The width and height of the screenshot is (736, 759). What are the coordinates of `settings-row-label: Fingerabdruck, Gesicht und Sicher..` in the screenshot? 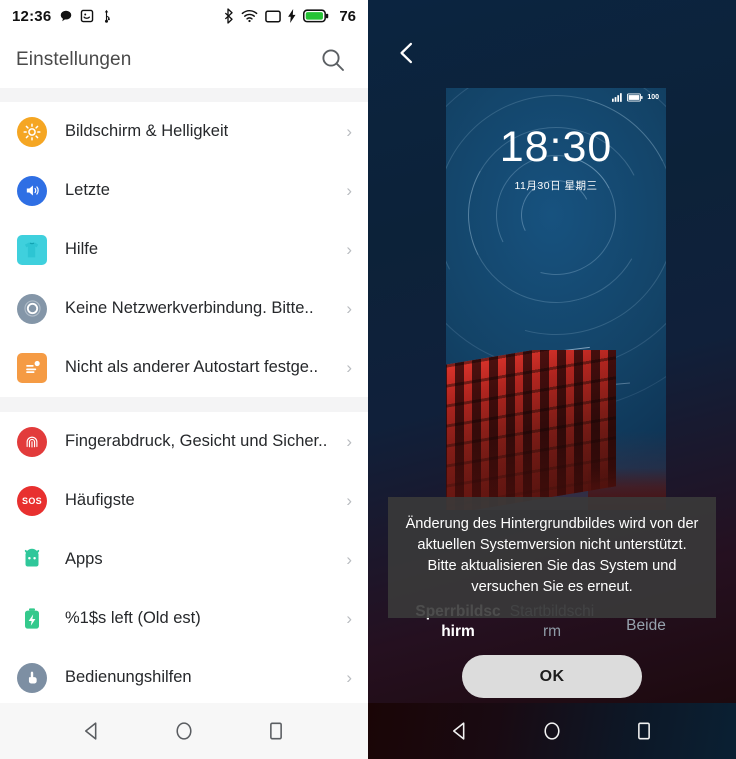 It's located at (196, 441).